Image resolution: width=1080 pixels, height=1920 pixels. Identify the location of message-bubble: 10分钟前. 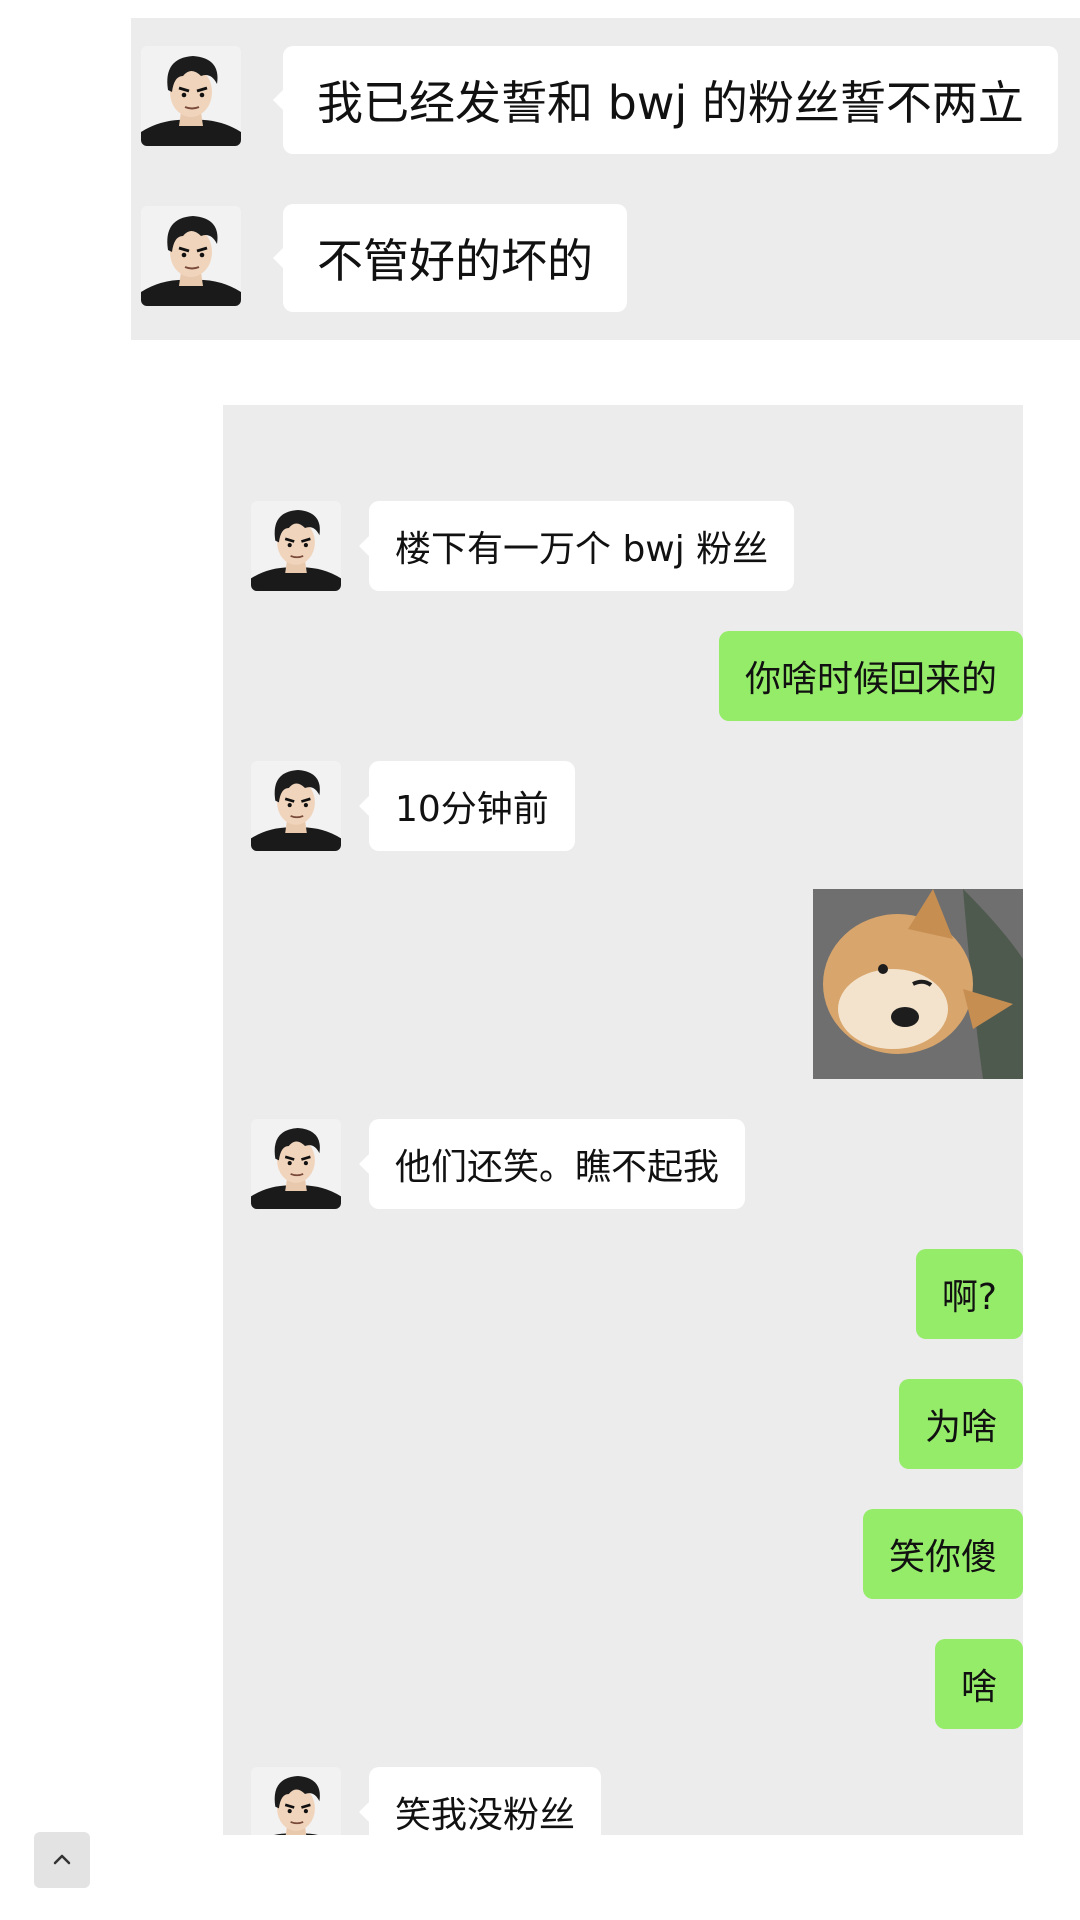
(467, 806).